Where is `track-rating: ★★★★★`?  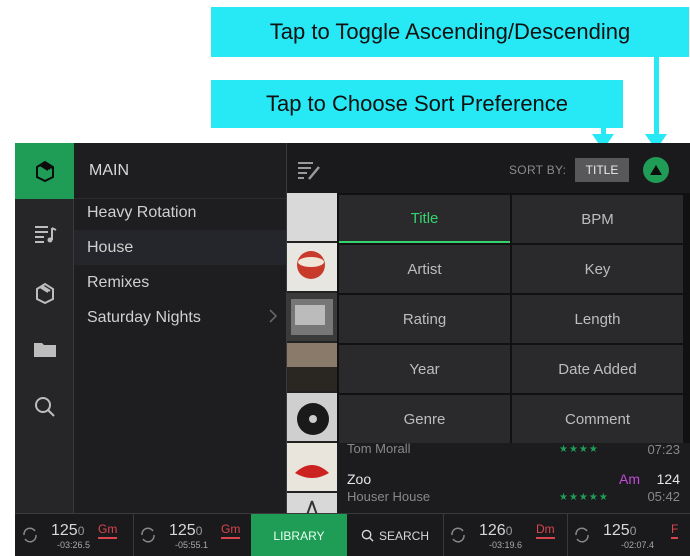 track-rating: ★★★★★ is located at coordinates (584, 497).